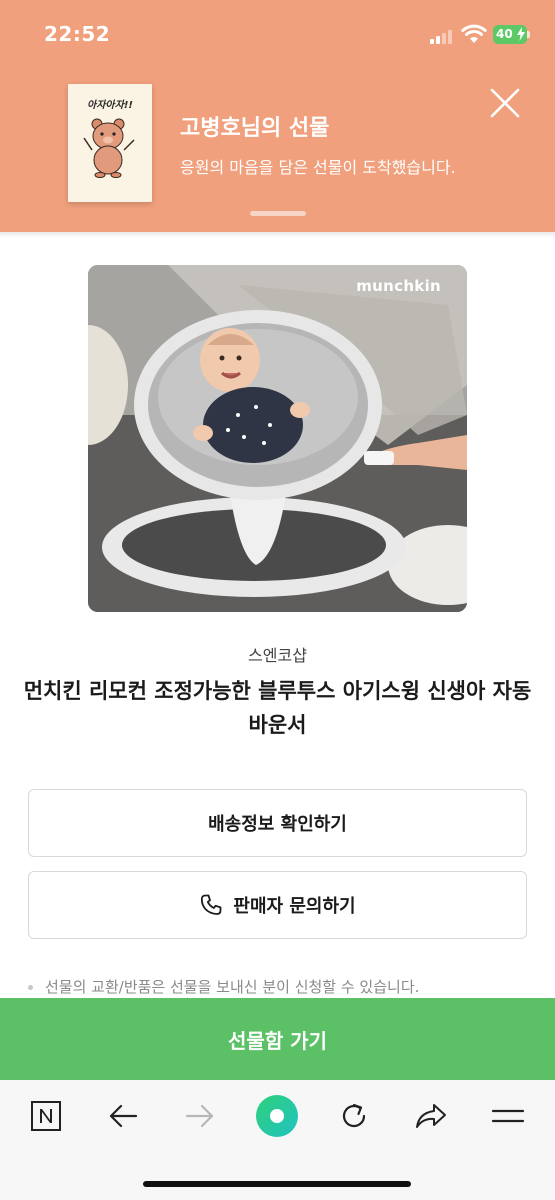 The image size is (555, 1200). I want to click on share-icon, so click(431, 1116).